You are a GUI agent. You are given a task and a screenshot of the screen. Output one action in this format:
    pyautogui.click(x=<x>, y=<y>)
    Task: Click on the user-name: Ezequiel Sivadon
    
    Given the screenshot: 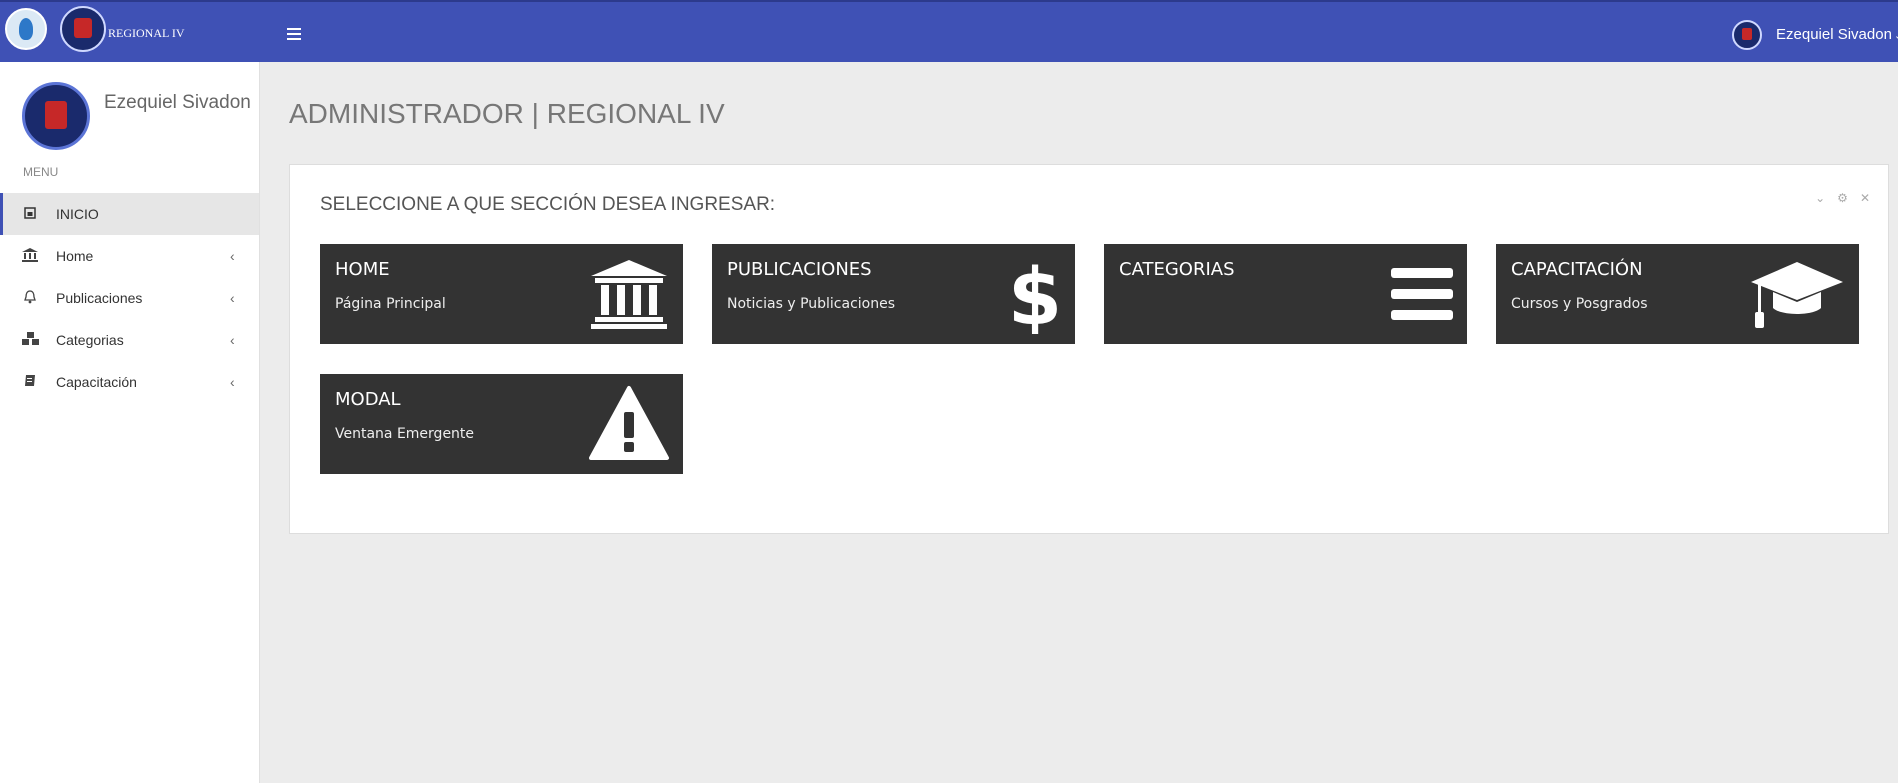 What is the action you would take?
    pyautogui.click(x=1834, y=34)
    